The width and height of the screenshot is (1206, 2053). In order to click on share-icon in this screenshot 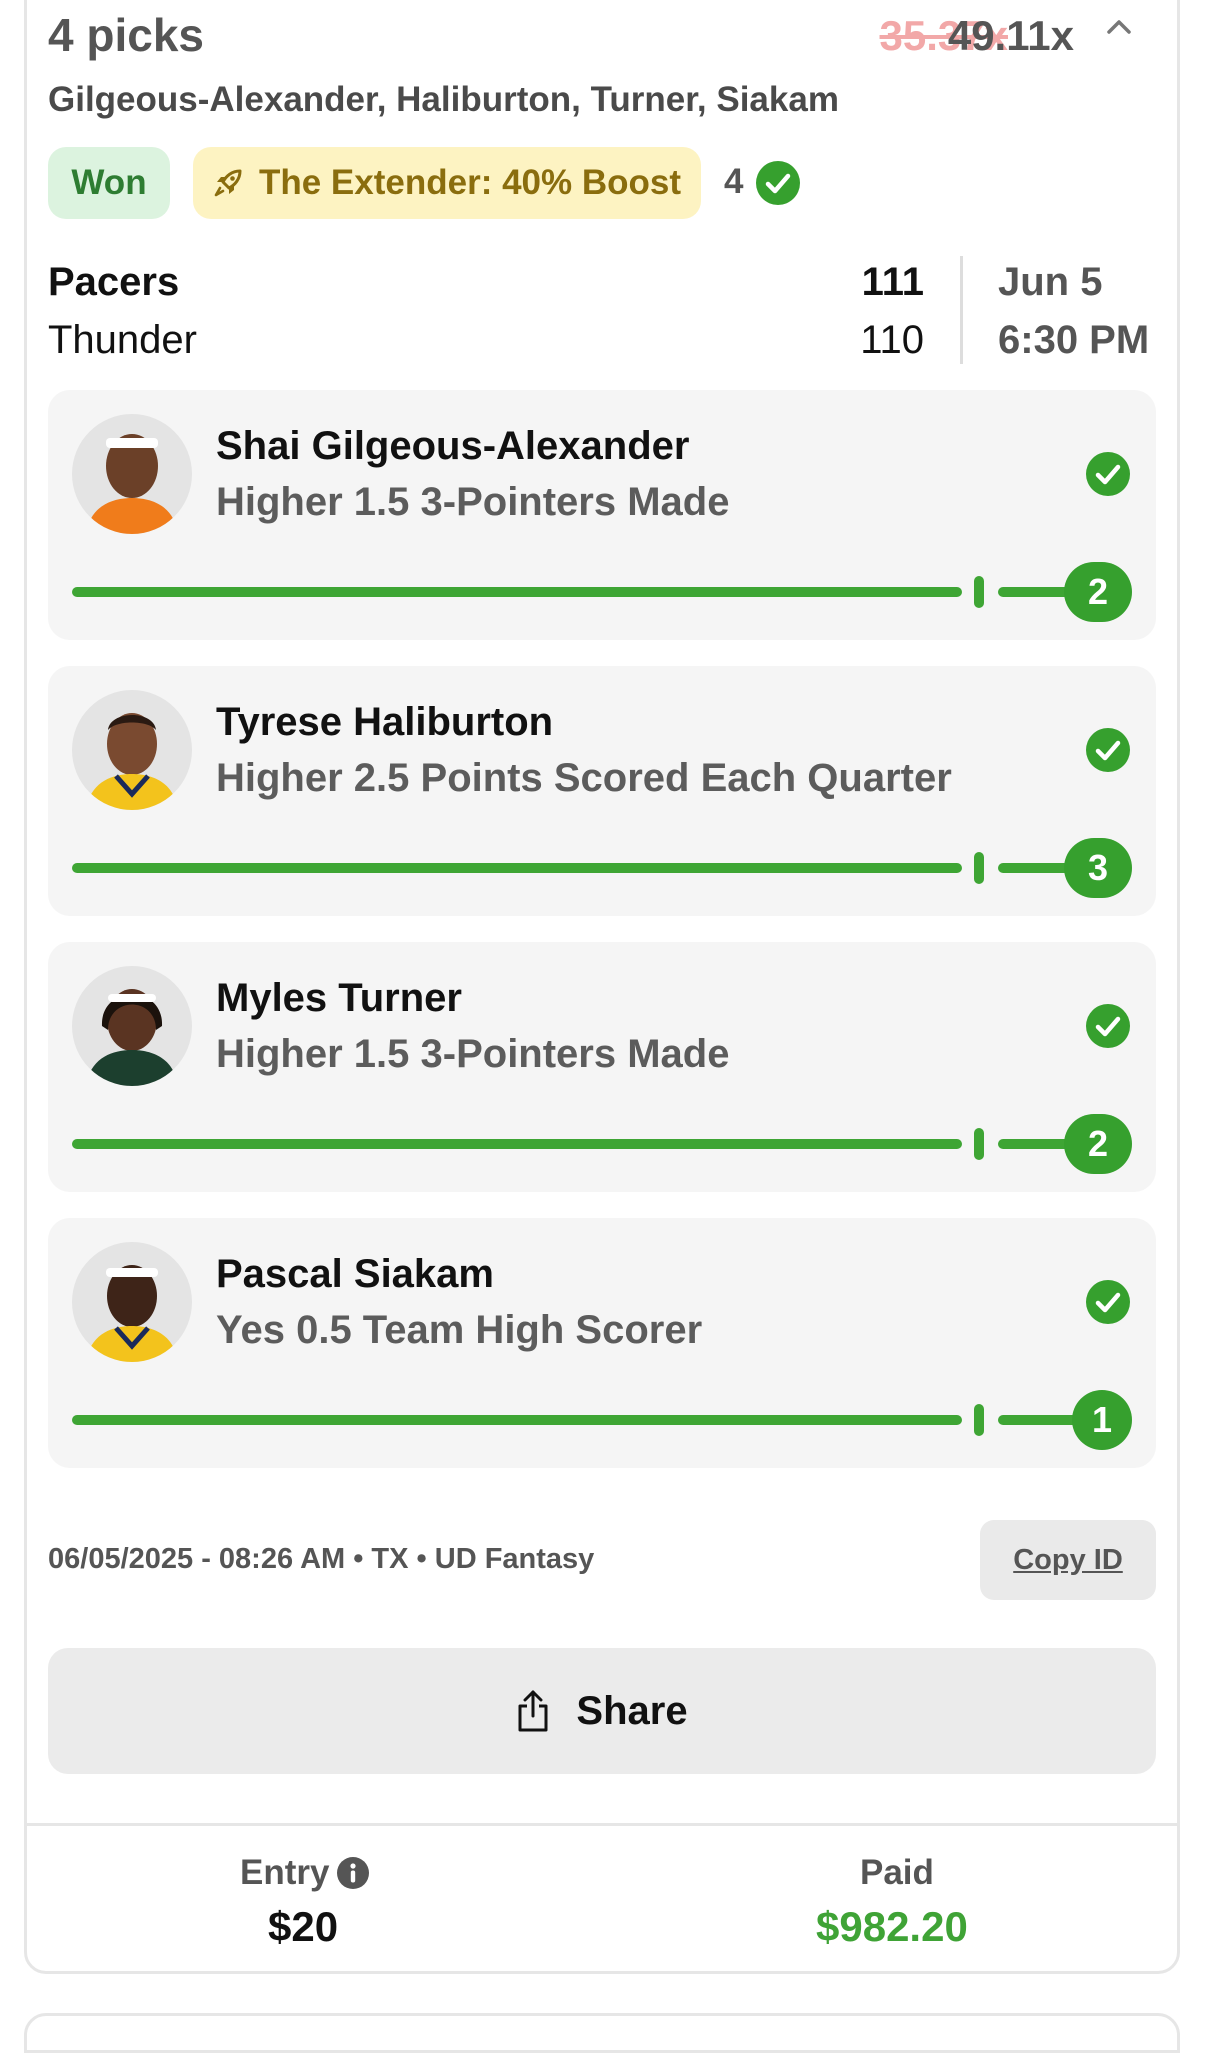, I will do `click(533, 1711)`.